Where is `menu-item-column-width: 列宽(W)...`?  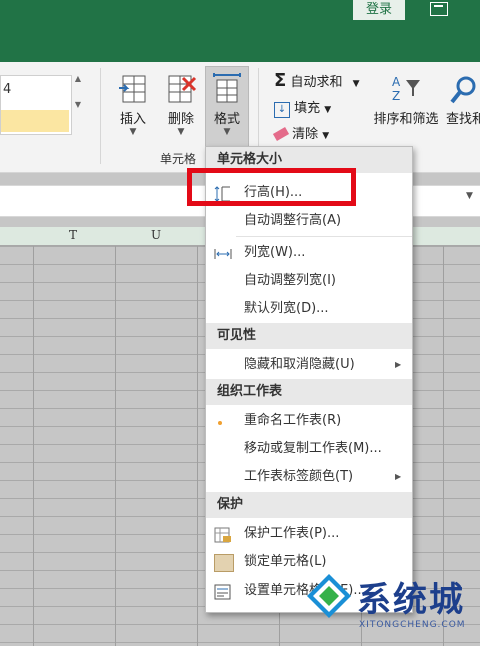 menu-item-column-width: 列宽(W)... is located at coordinates (309, 253).